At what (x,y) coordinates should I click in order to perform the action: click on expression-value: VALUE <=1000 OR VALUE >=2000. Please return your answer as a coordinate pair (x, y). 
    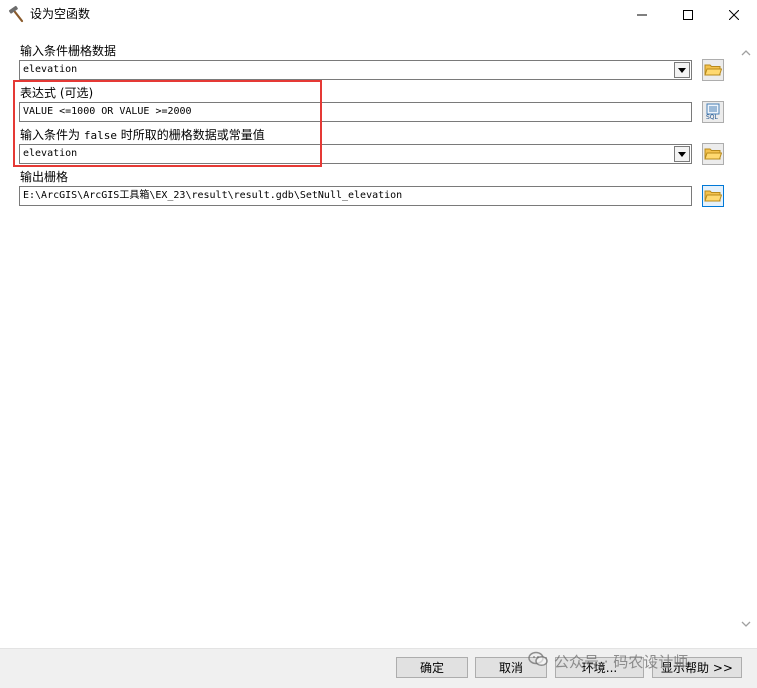
    Looking at the image, I should click on (107, 111).